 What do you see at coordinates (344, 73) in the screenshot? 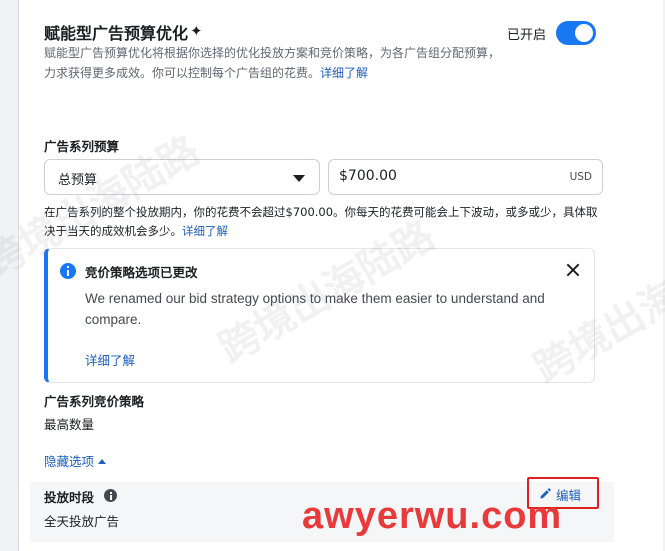
I see `cbo-learn-more-link: 详细了解` at bounding box center [344, 73].